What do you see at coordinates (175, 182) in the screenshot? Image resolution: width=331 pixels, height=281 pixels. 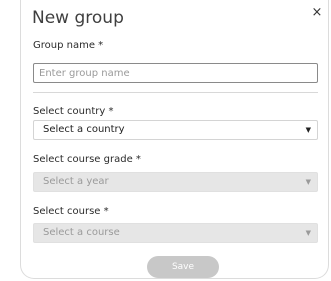 I see `course-grade-select: Select a year ▼` at bounding box center [175, 182].